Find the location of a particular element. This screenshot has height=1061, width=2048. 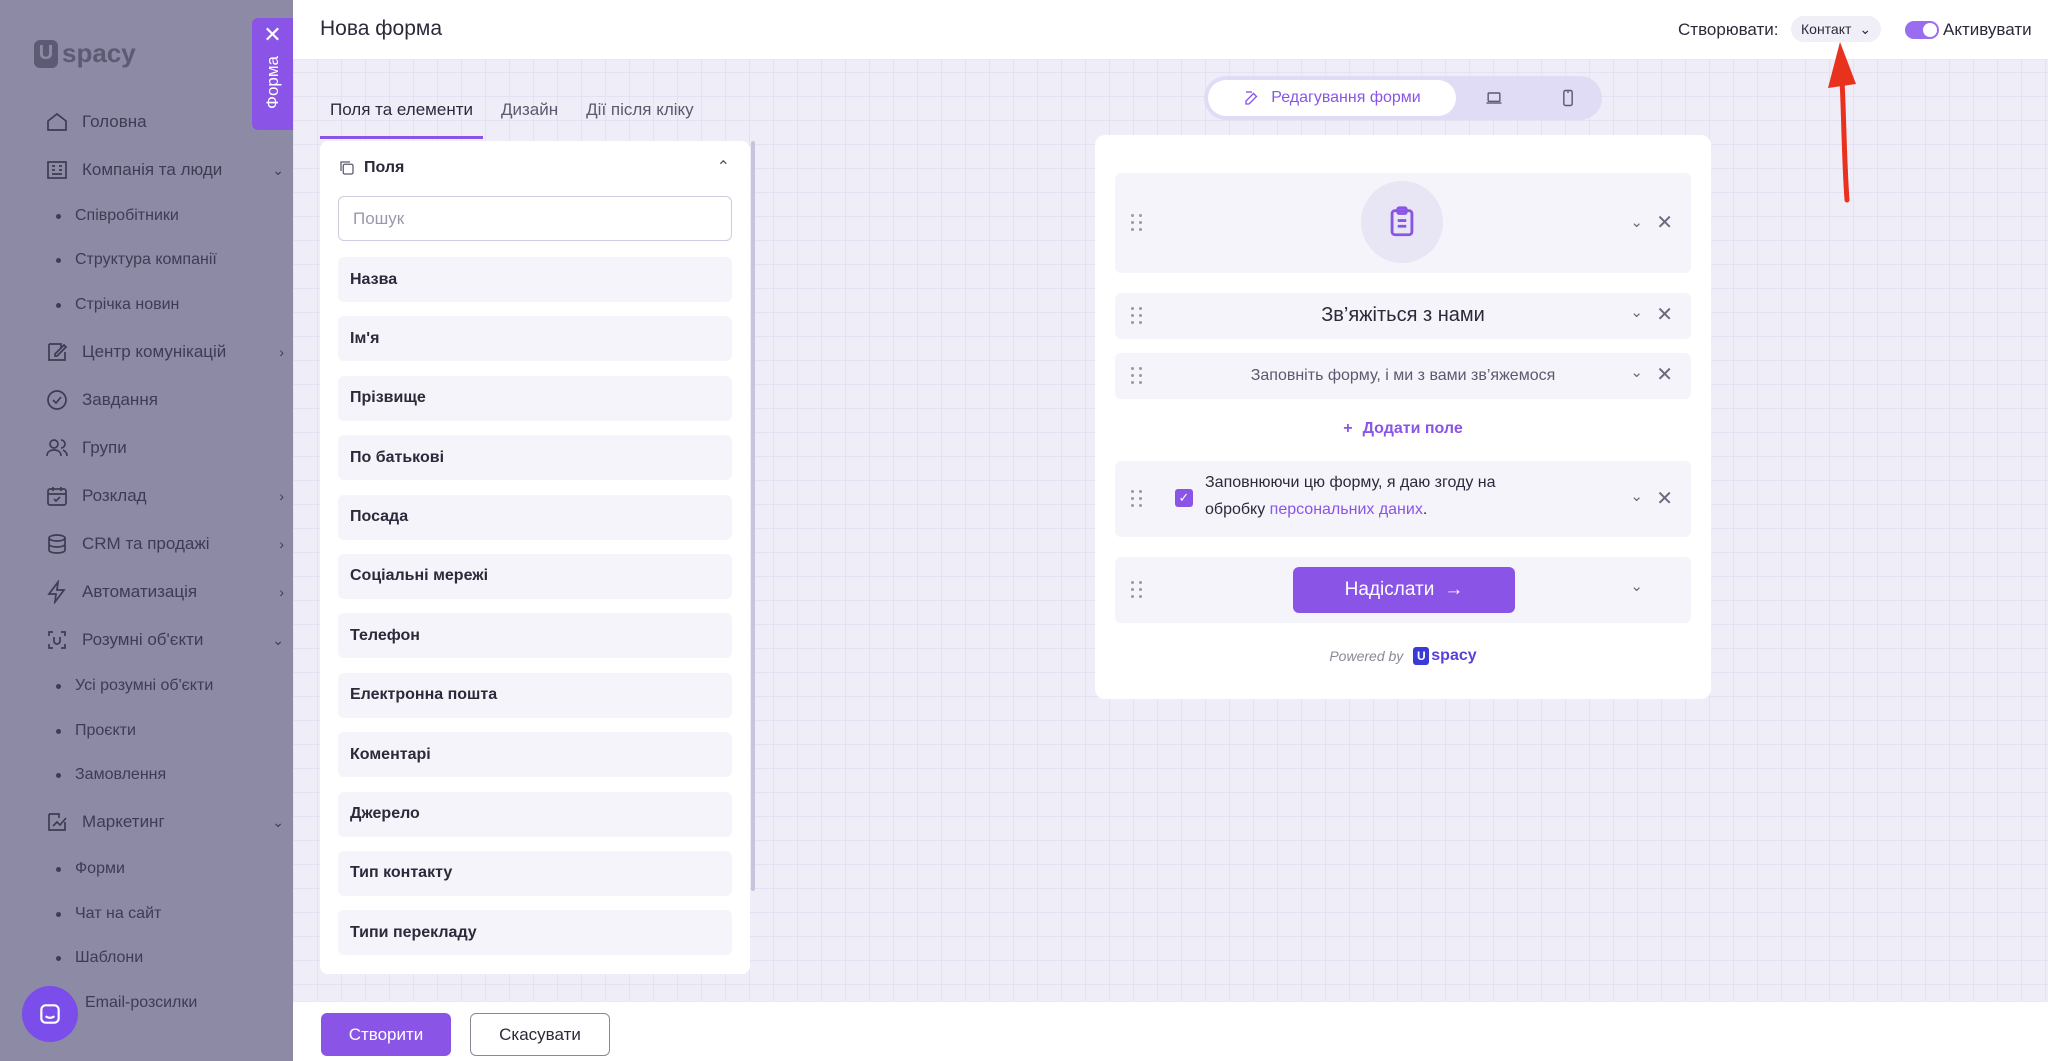

field-item: Ім'я is located at coordinates (535, 339).